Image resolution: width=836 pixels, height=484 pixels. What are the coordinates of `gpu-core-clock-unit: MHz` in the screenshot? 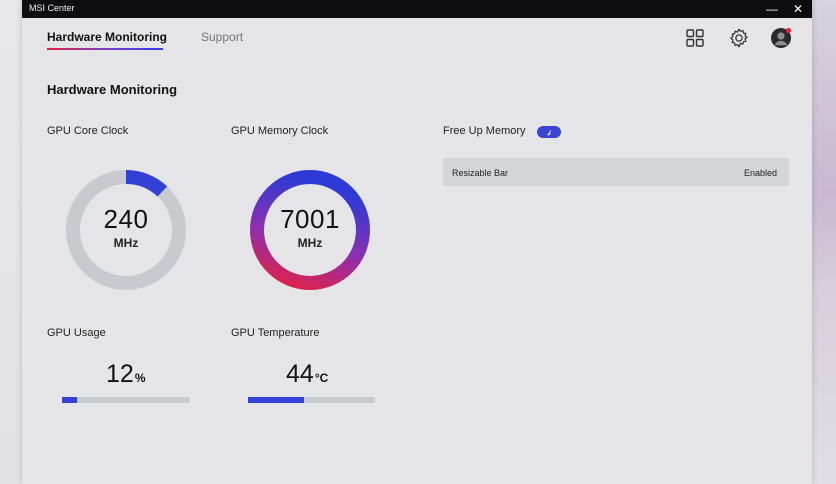 It's located at (126, 243).